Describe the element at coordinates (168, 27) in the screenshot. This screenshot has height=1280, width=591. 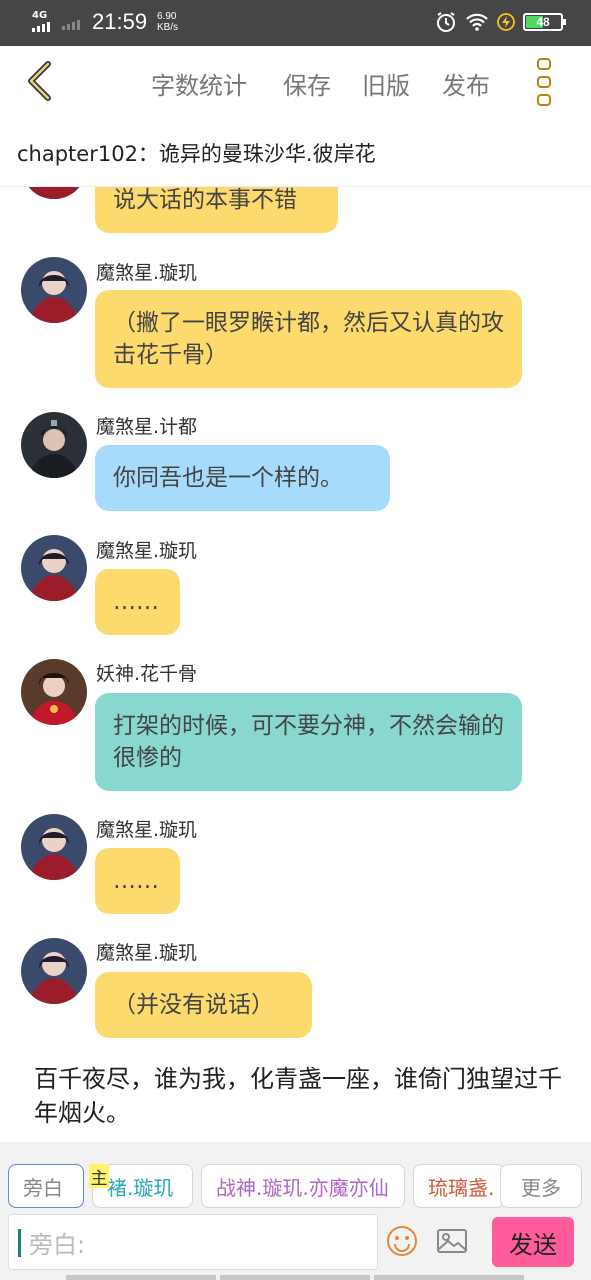
I see `speed-unit: KB/s` at that location.